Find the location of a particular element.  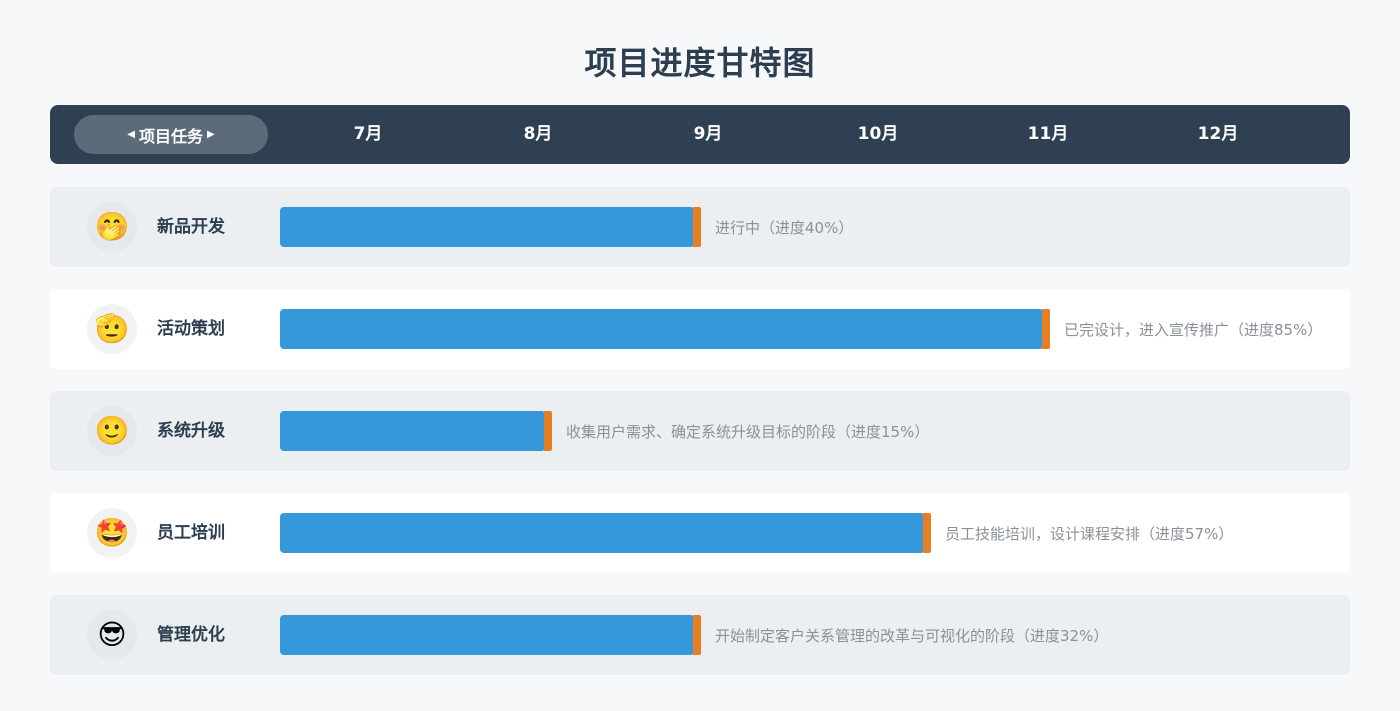

task-row: 😎 管理优化 开始制定客户关系管理的改革与可视化的阶段（进度32%） is located at coordinates (700, 635).